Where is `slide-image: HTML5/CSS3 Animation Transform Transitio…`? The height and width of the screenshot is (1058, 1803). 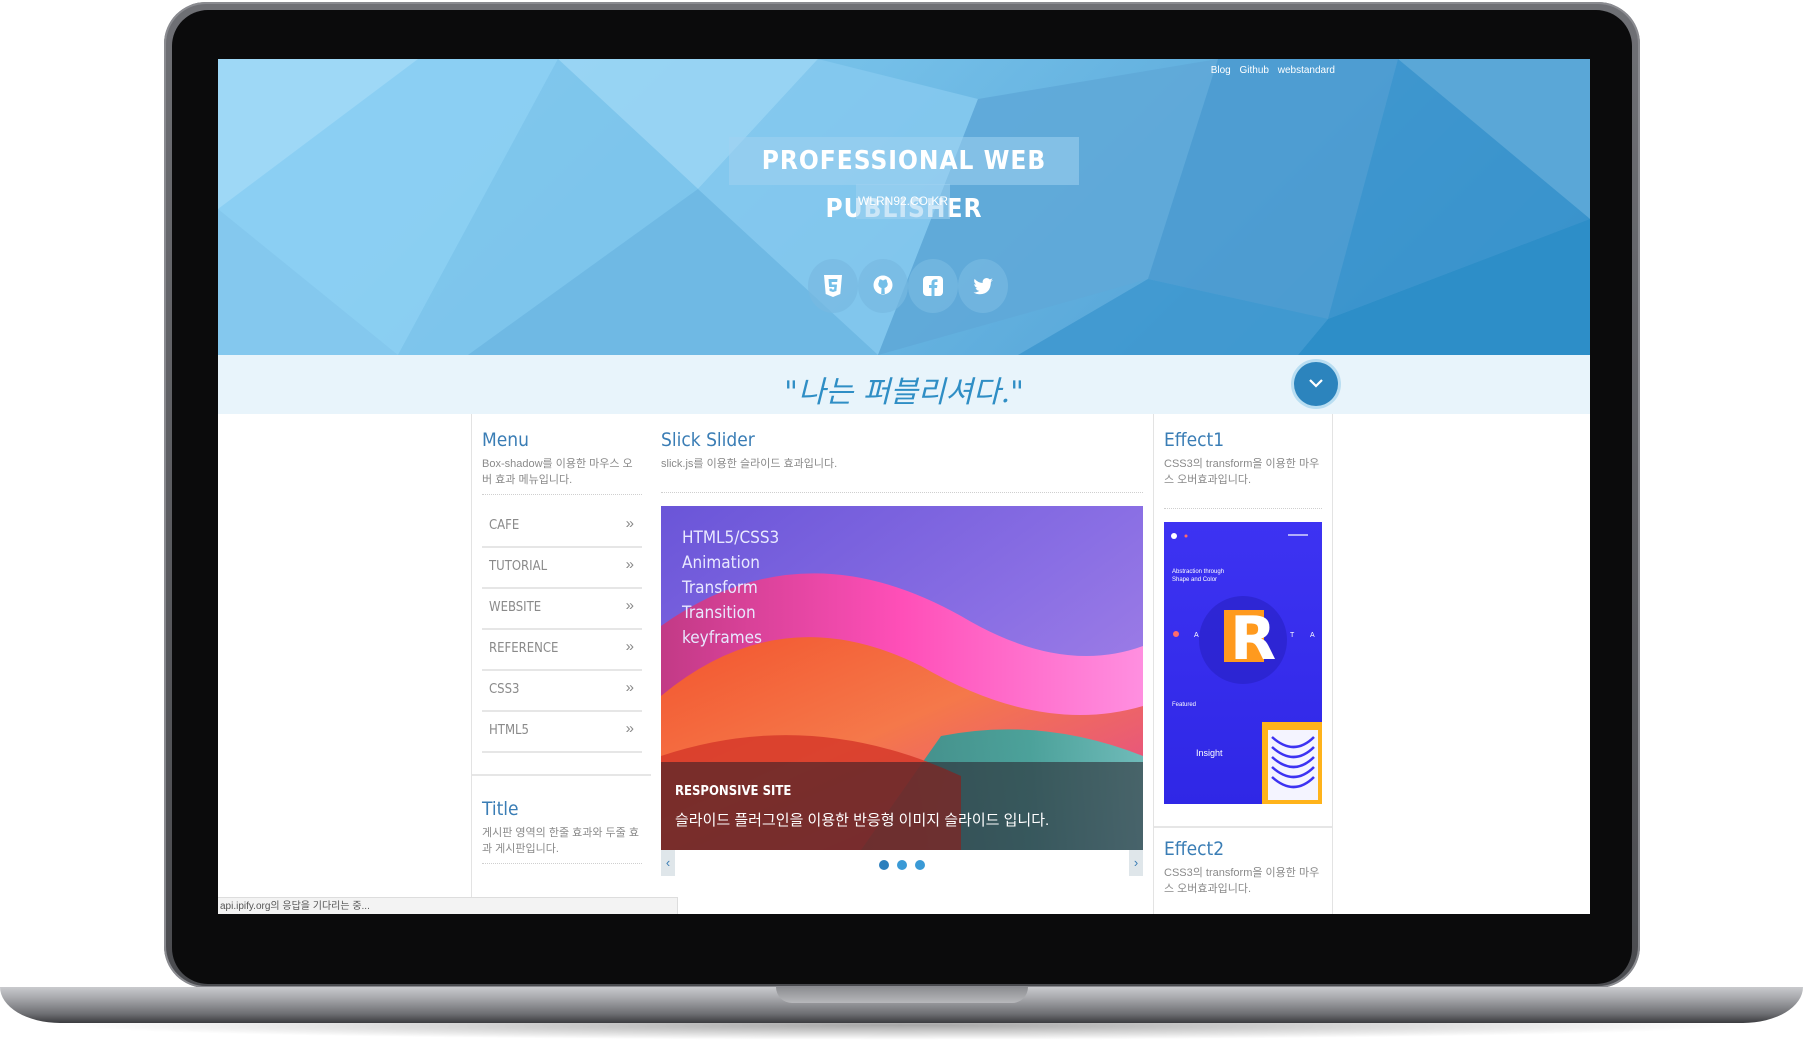 slide-image: HTML5/CSS3 Animation Transform Transitio… is located at coordinates (902, 678).